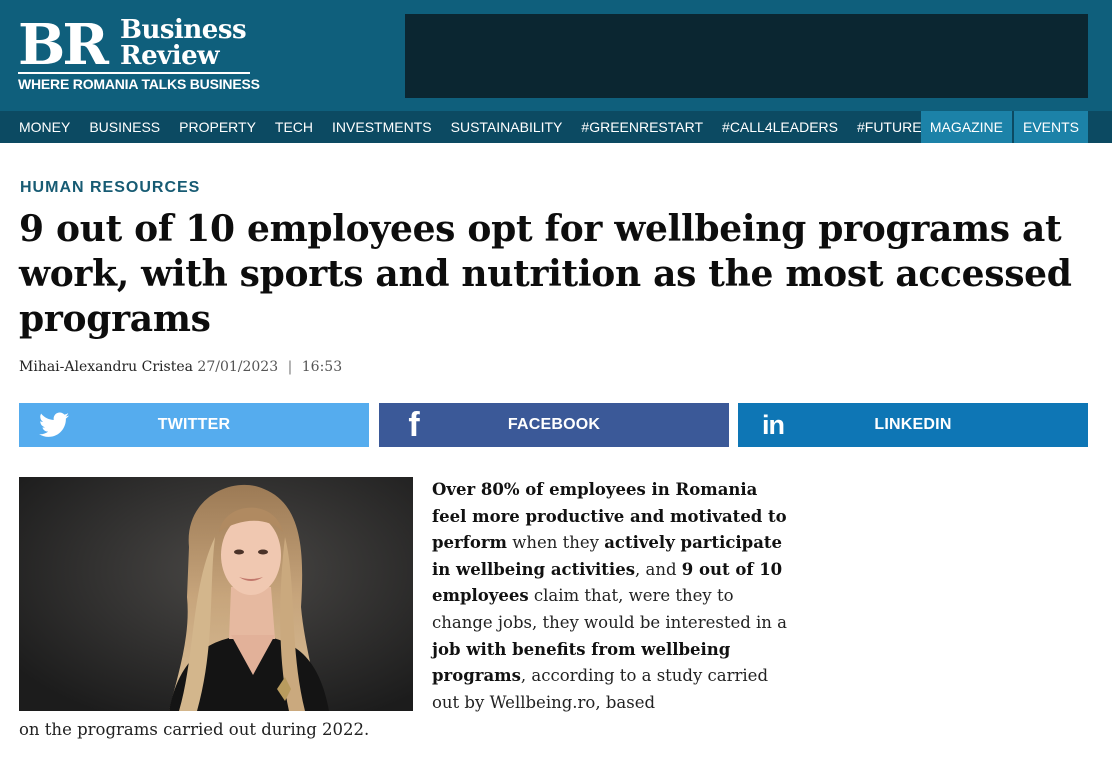  I want to click on logo-monogram: BR, so click(63, 45).